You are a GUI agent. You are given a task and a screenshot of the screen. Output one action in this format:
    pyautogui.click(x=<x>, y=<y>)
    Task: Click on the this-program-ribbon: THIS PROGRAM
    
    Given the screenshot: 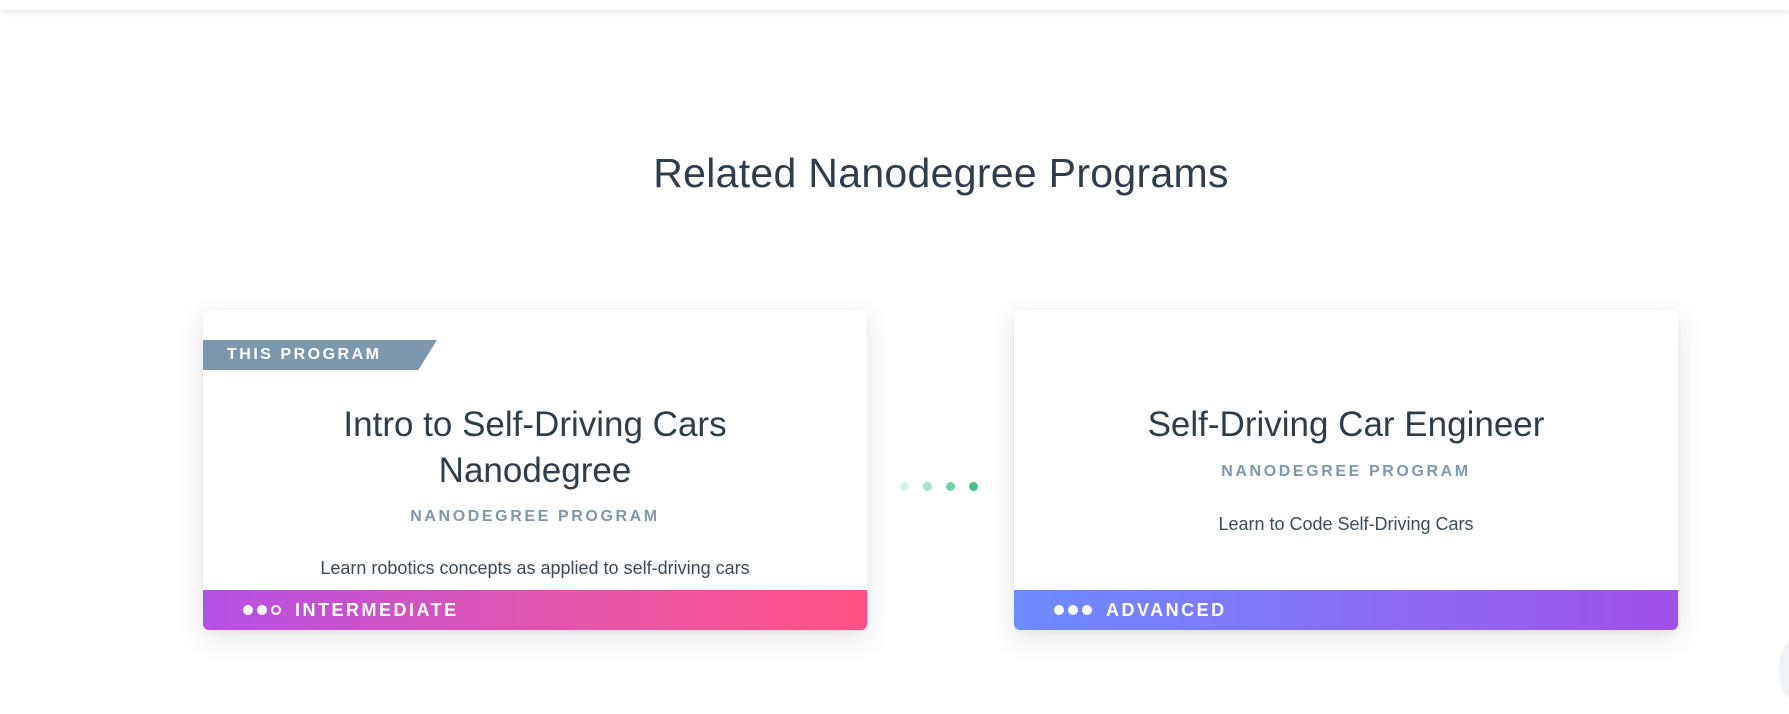 What is the action you would take?
    pyautogui.click(x=320, y=355)
    